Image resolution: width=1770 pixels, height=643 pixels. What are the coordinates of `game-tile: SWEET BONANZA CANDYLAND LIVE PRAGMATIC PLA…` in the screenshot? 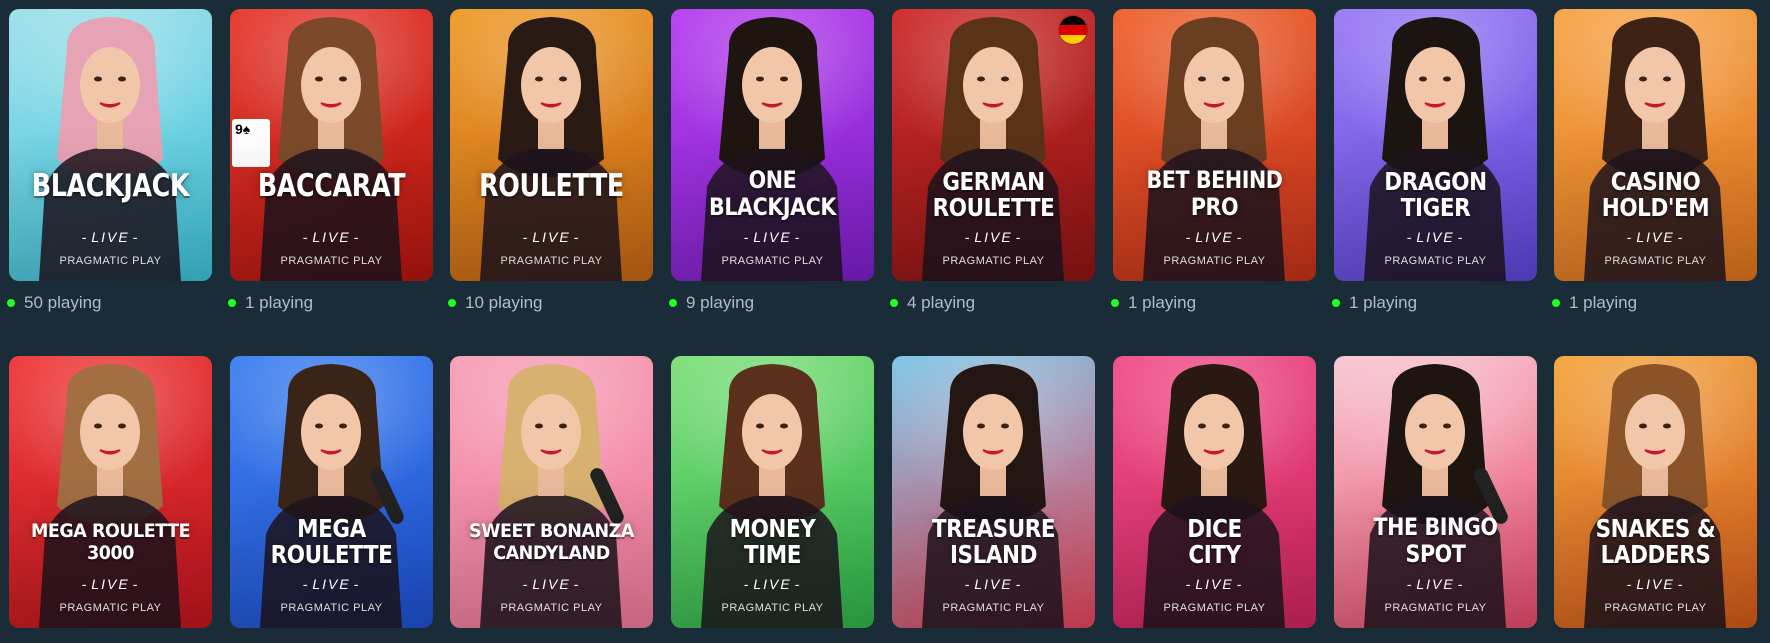 It's located at (551, 492).